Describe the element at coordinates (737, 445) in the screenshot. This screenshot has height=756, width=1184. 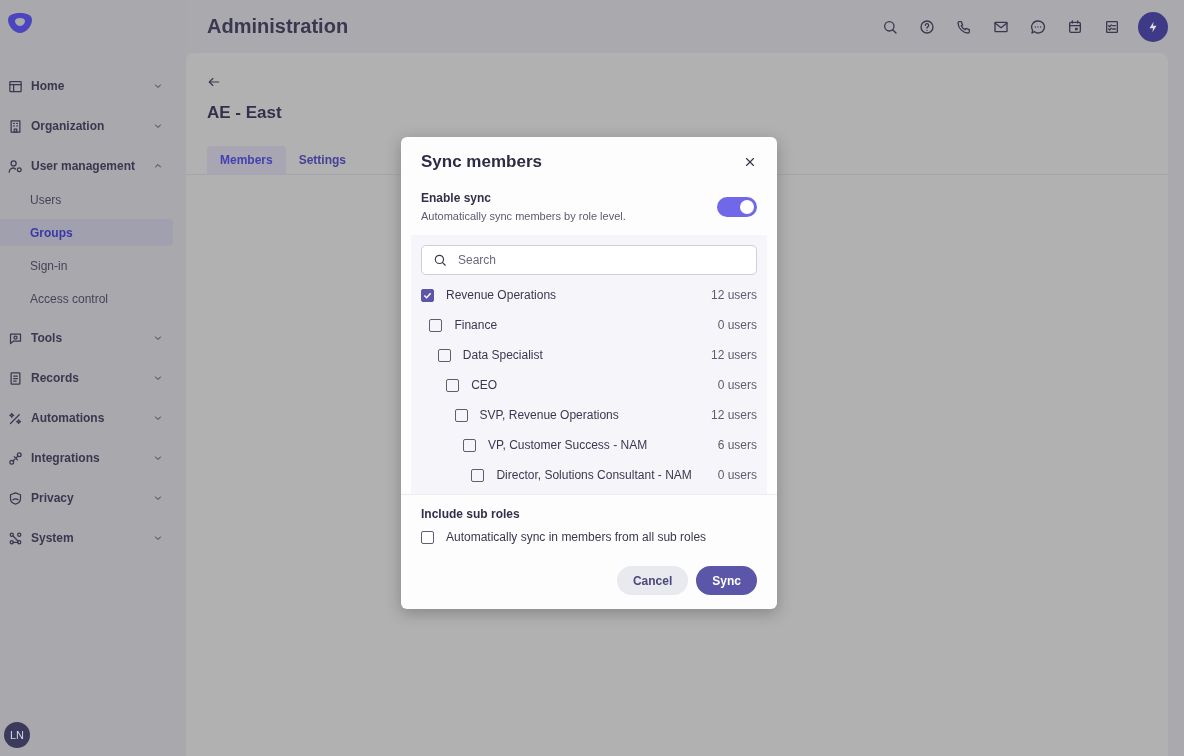
I see `user-count: 6 users` at that location.